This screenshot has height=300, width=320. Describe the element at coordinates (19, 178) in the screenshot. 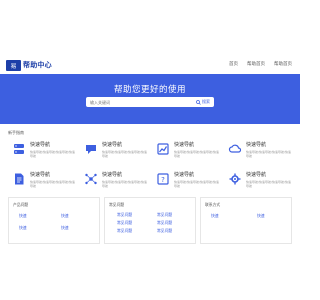

I see `document-icon` at that location.